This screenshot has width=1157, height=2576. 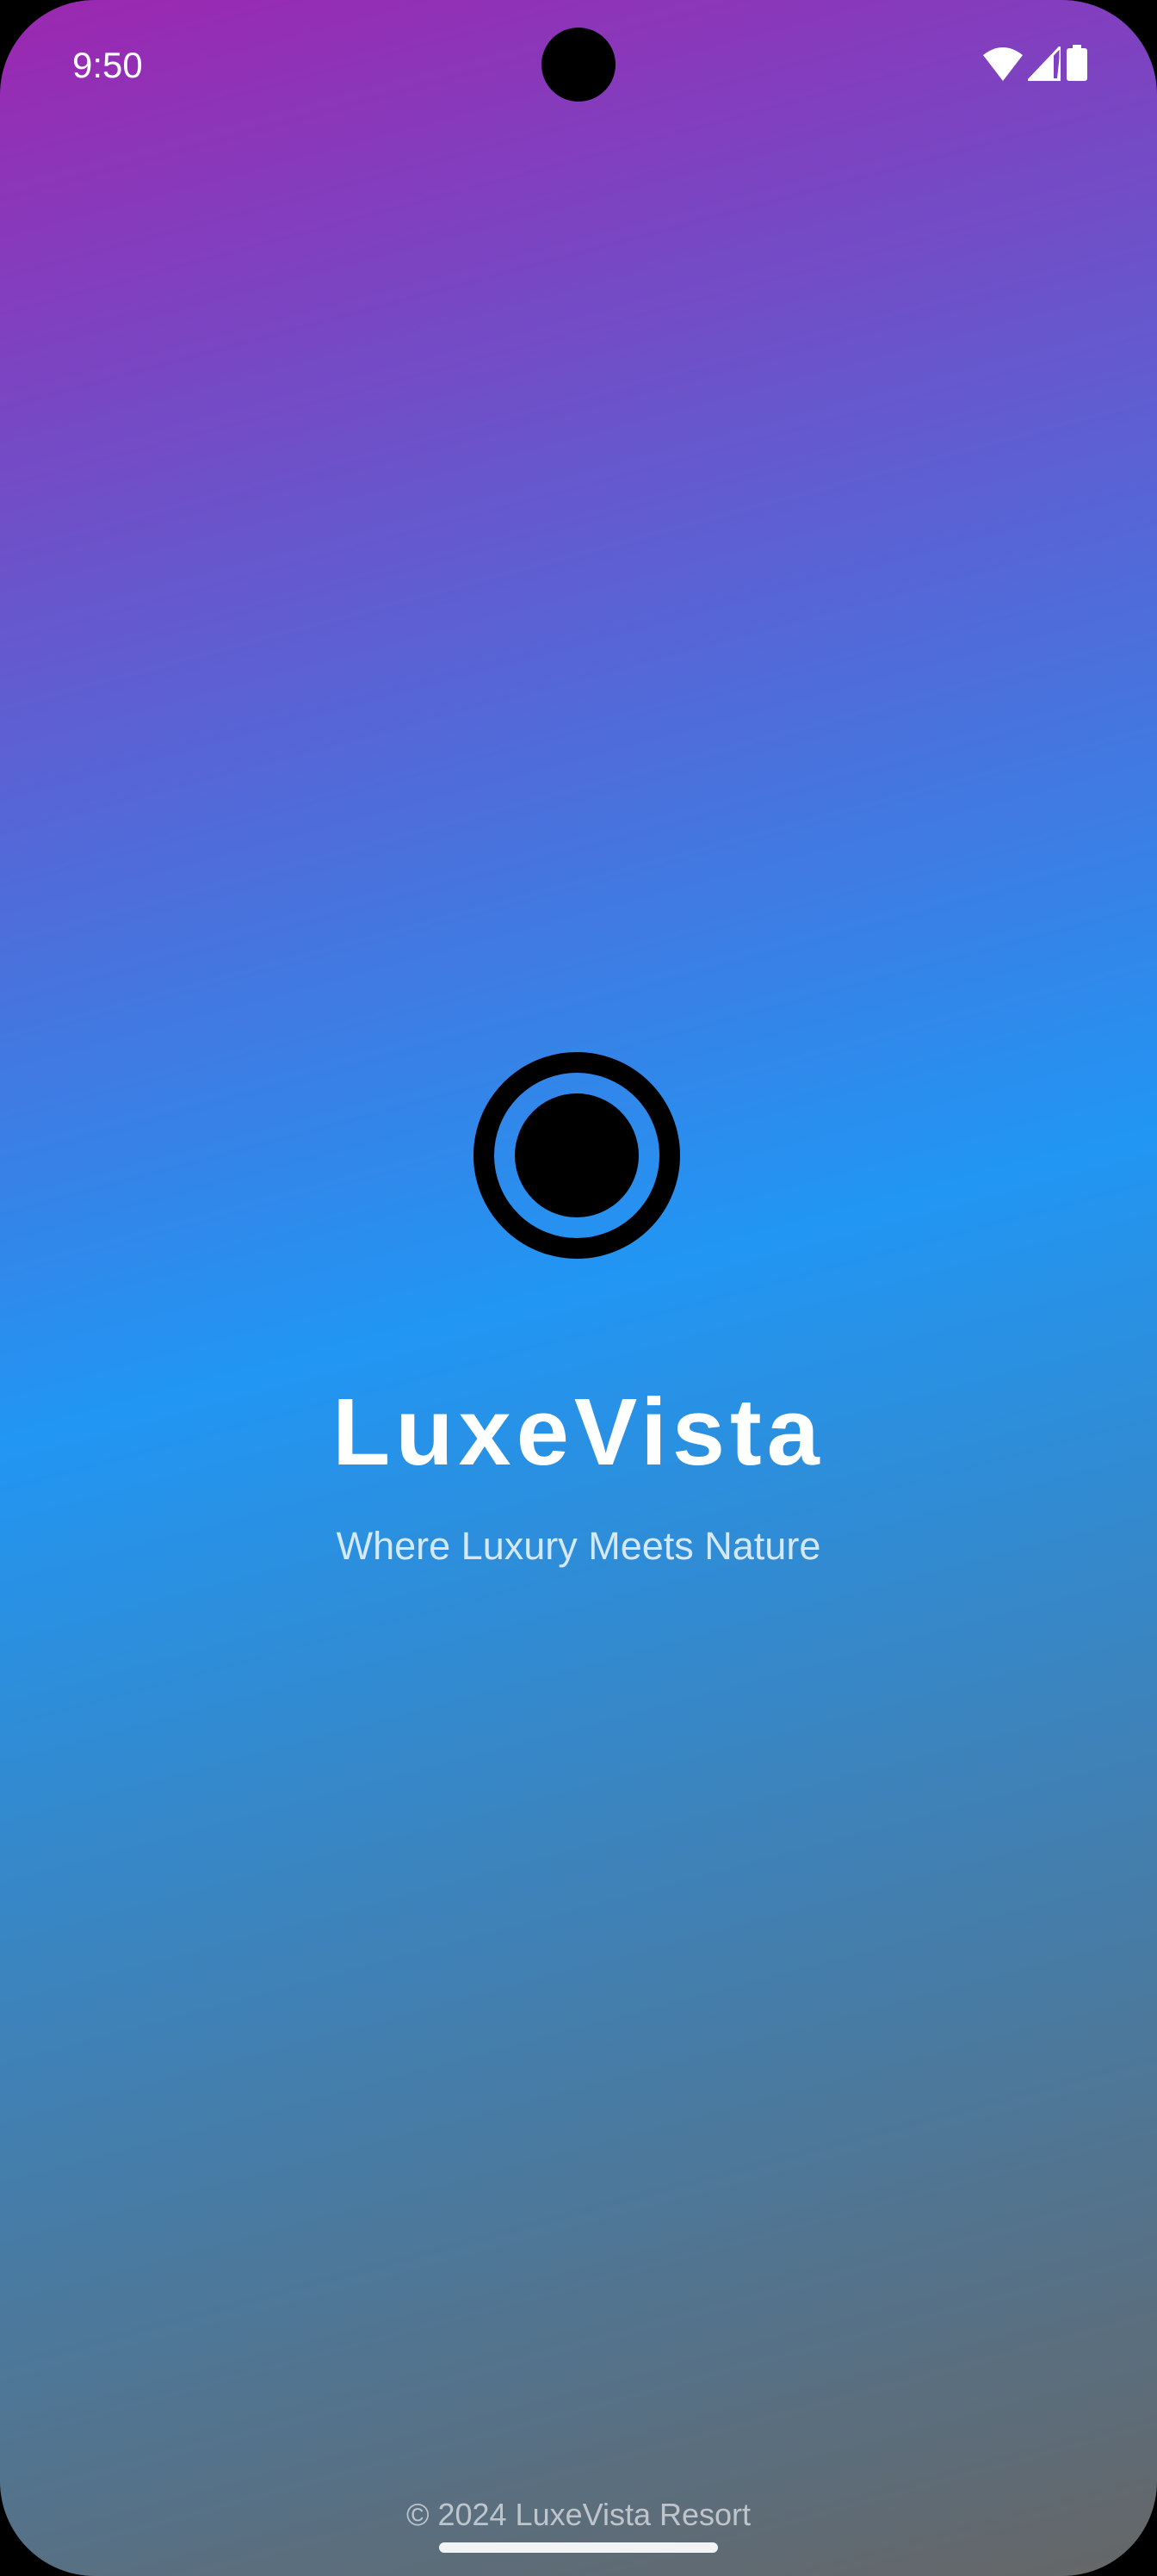 What do you see at coordinates (579, 2514) in the screenshot?
I see `copyright-footer: © 2024 LuxeVista Resort` at bounding box center [579, 2514].